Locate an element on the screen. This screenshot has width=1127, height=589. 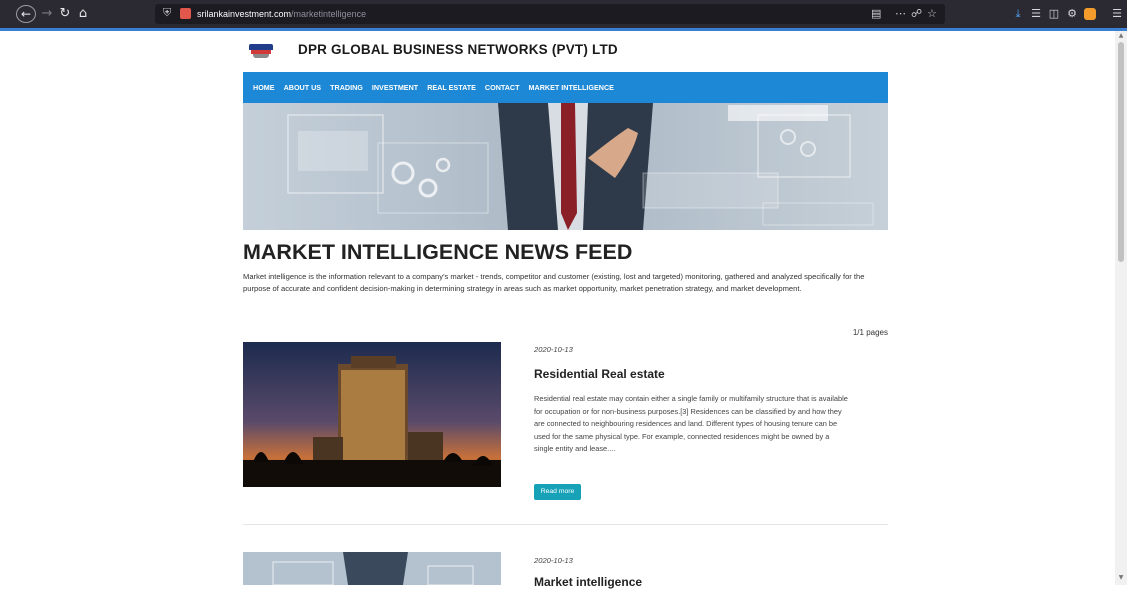
scrollbar-thumb is located at coordinates (1121, 152).